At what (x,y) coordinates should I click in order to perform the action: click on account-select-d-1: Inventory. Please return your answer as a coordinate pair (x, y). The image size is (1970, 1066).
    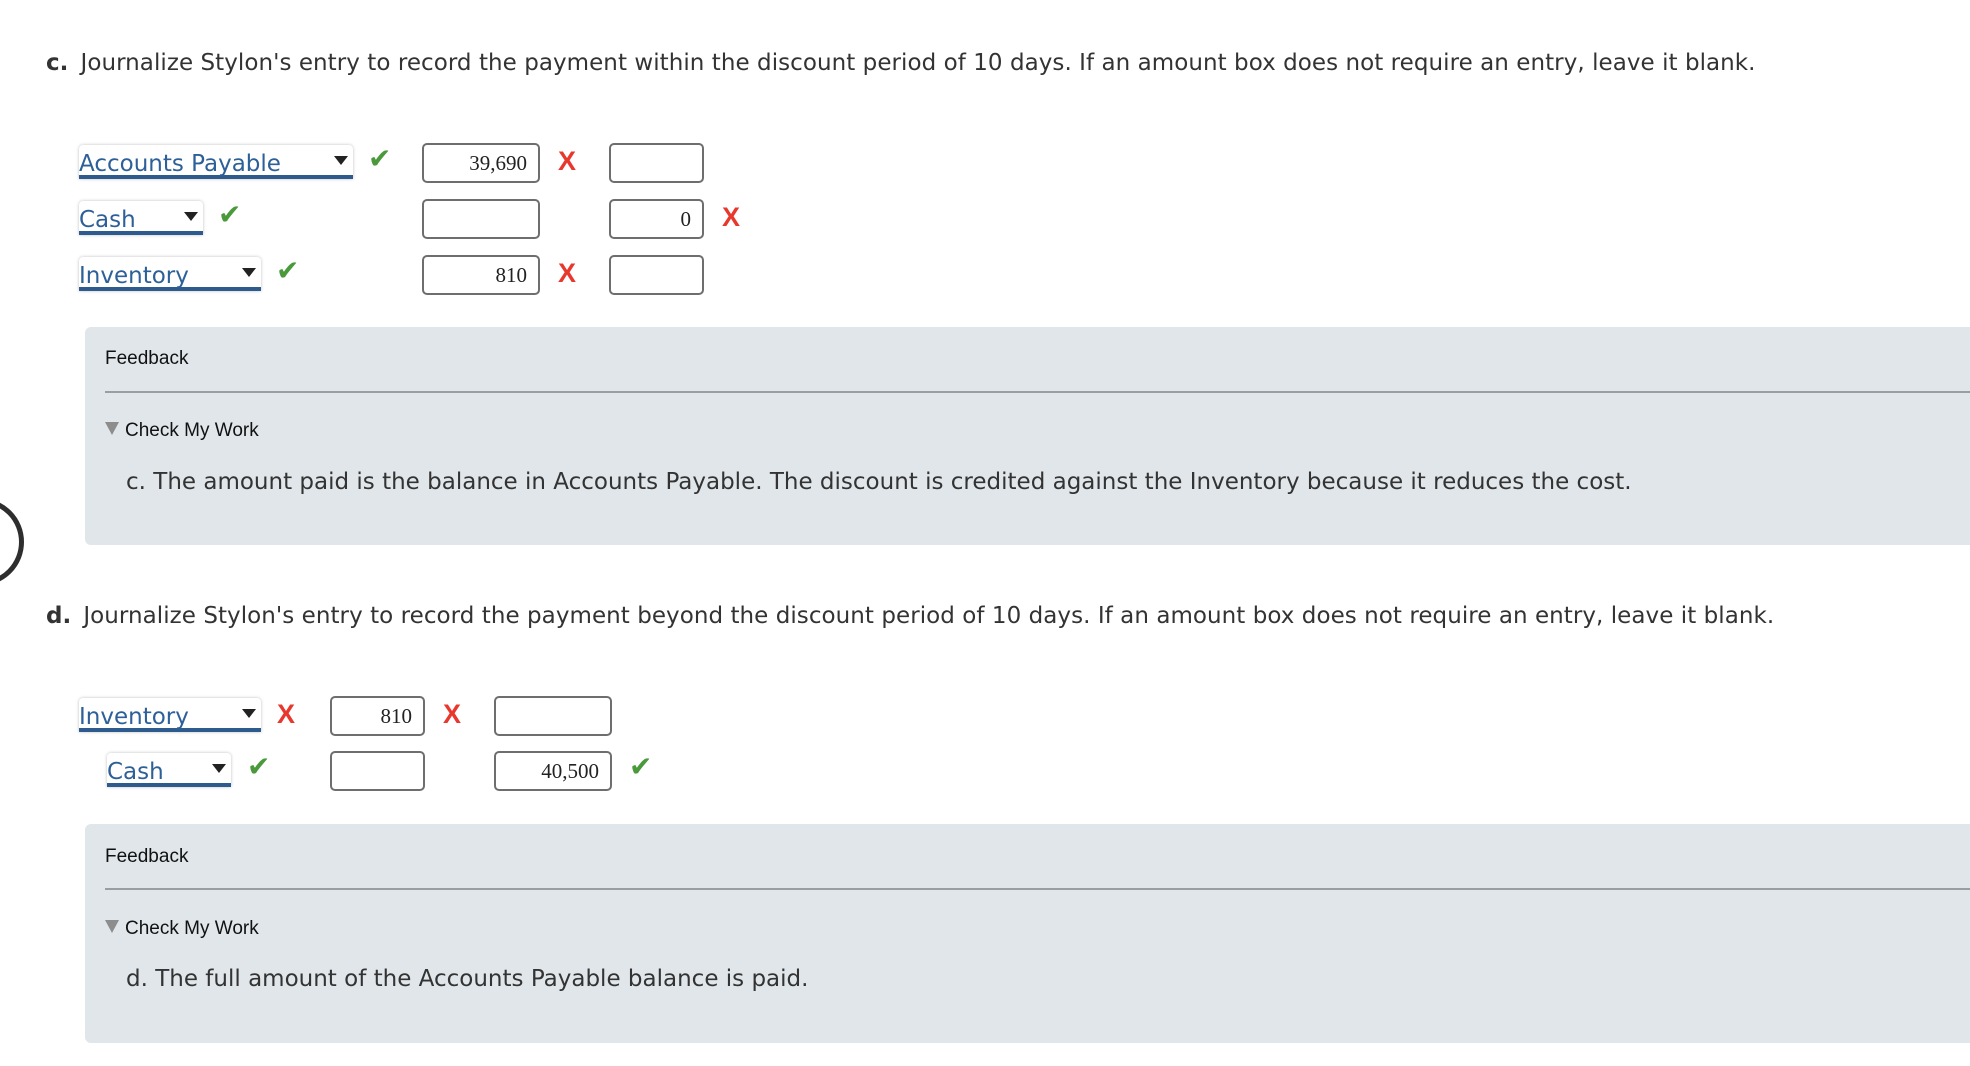
    Looking at the image, I should click on (170, 715).